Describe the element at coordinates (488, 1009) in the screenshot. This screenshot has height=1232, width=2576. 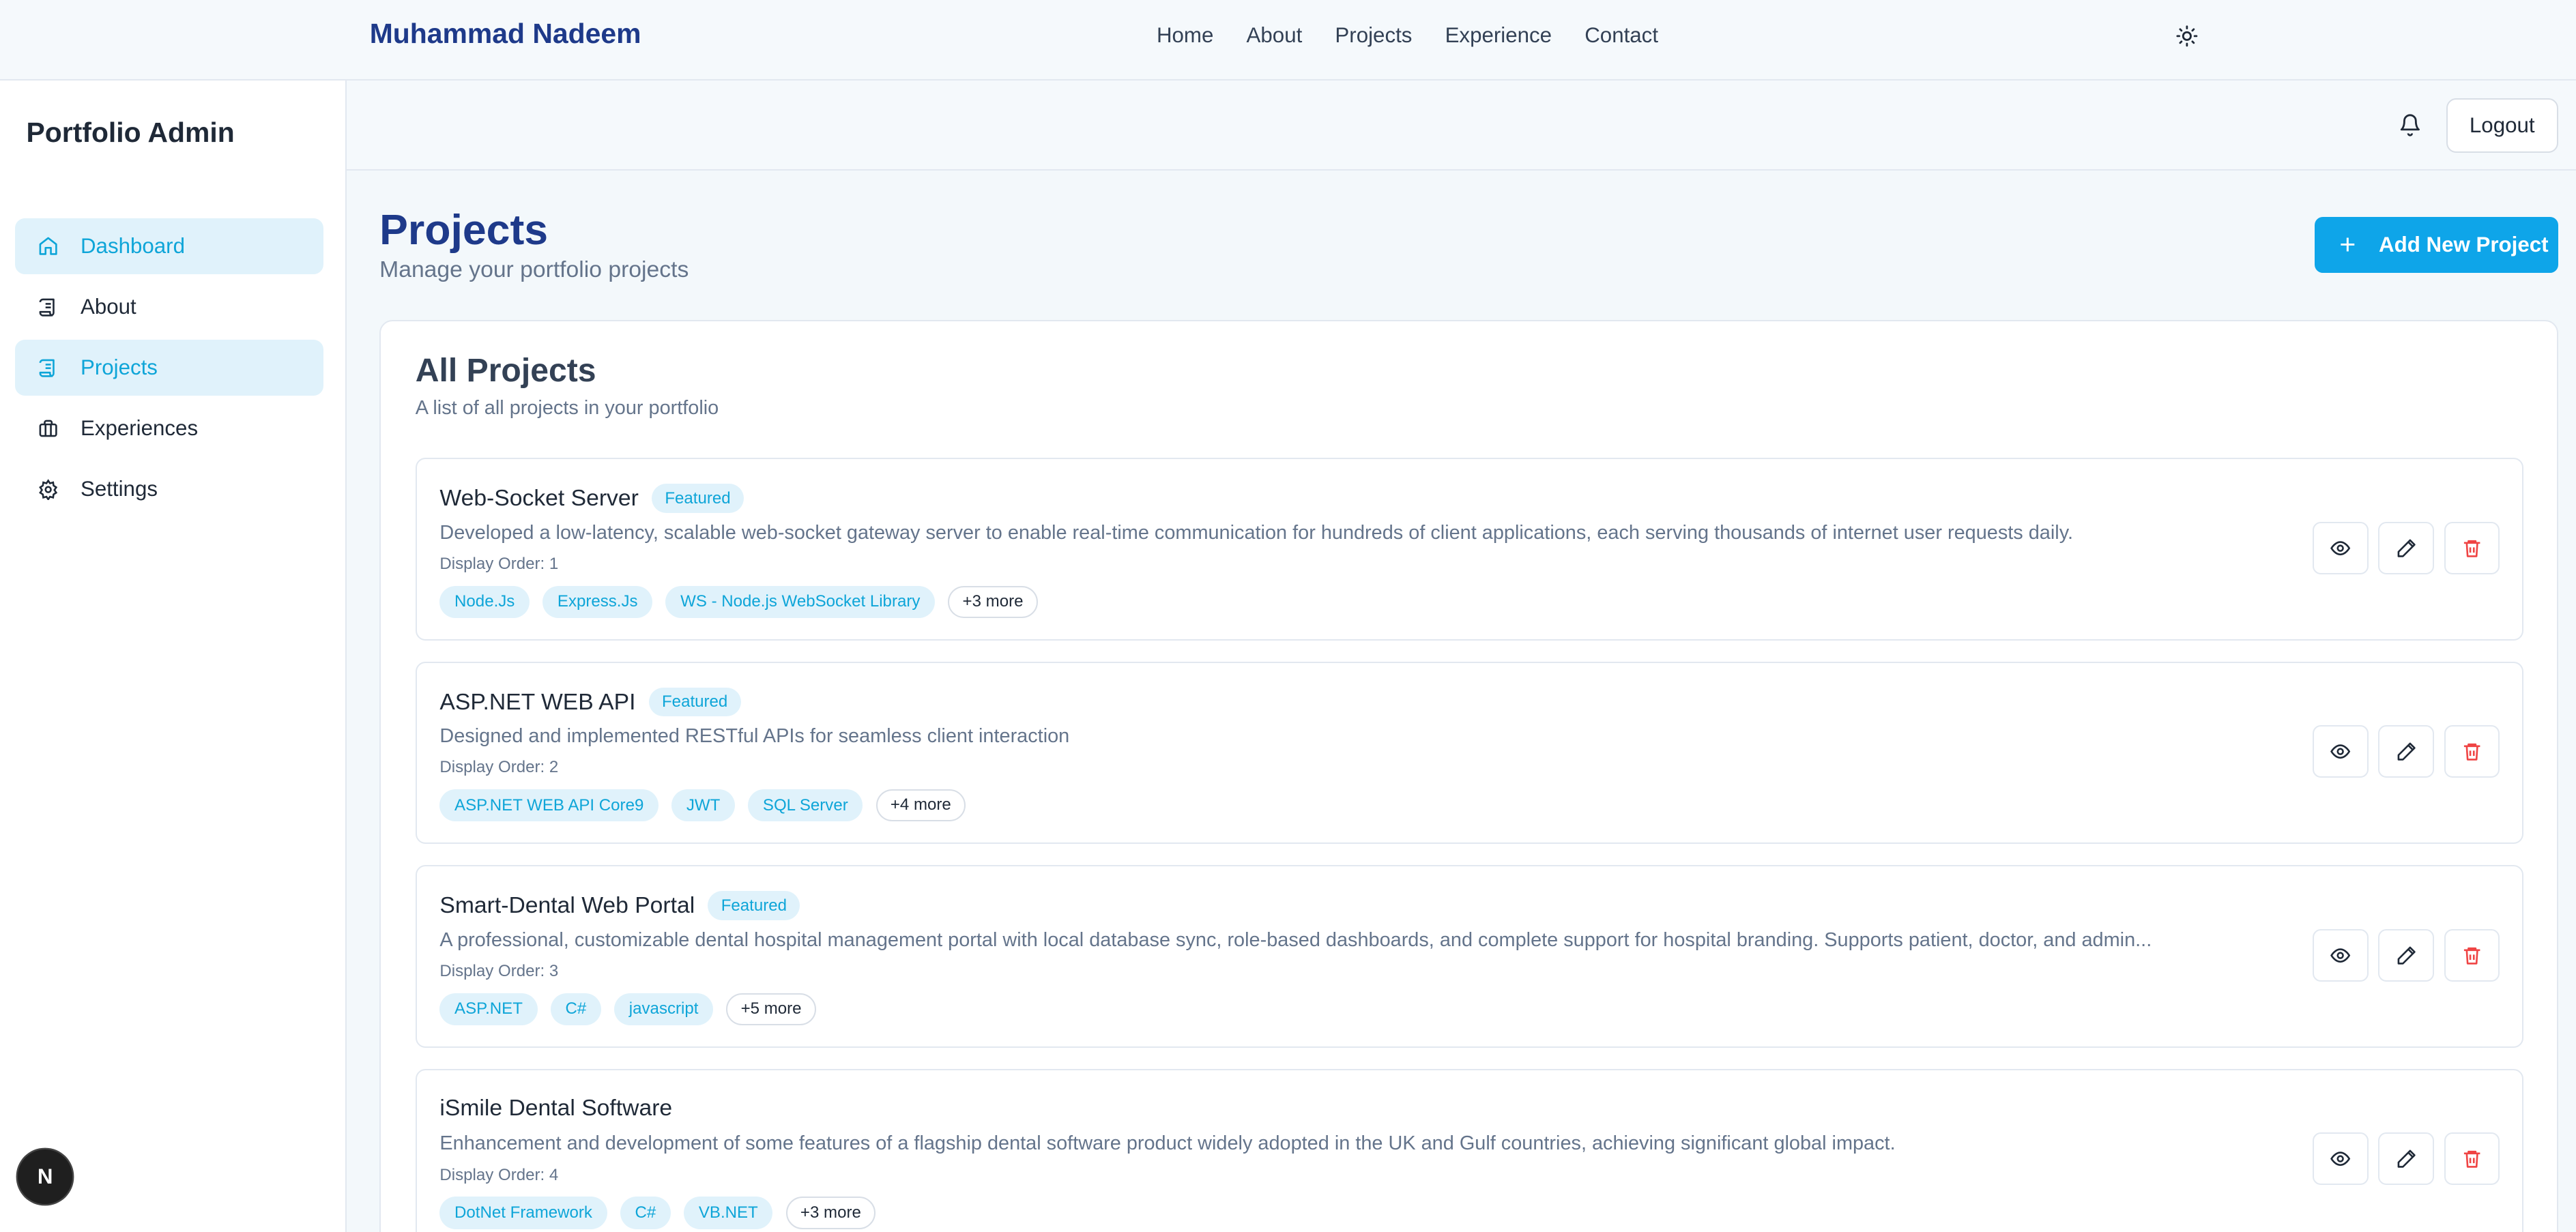
I see `tech-tag: ASP.NET` at that location.